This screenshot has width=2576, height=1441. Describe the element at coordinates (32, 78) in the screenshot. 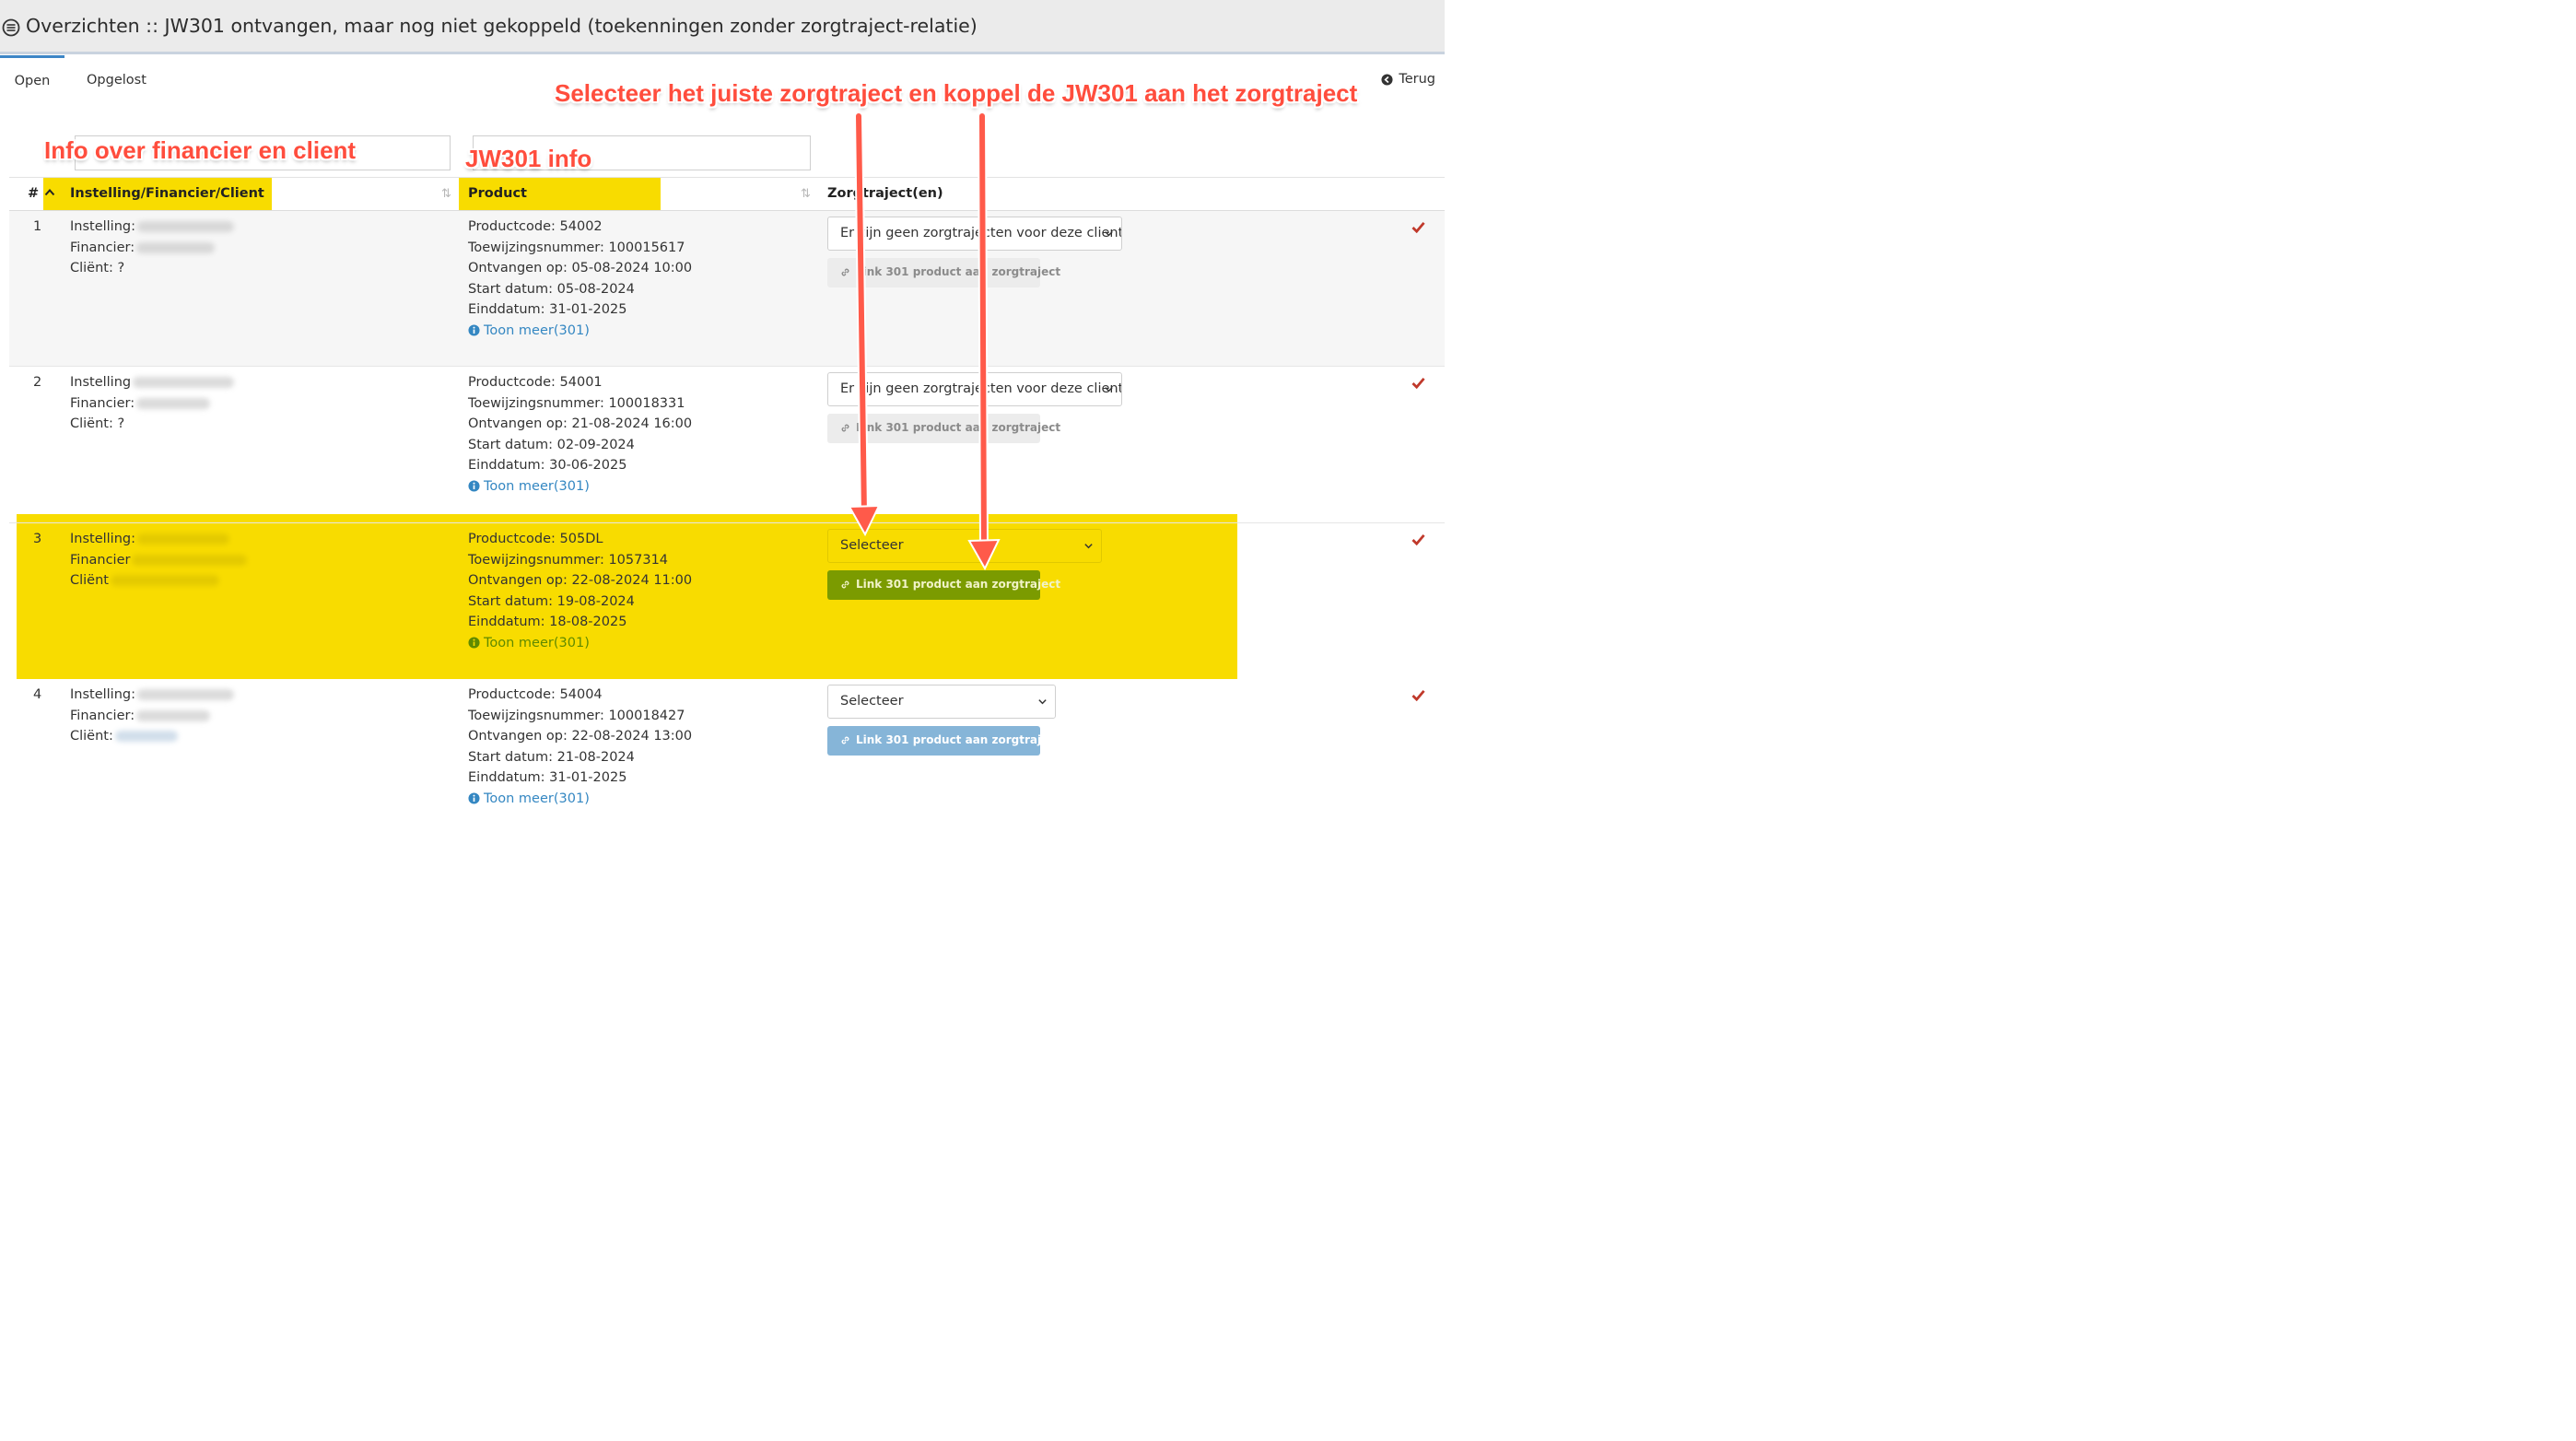

I see `tab-open: Open` at that location.